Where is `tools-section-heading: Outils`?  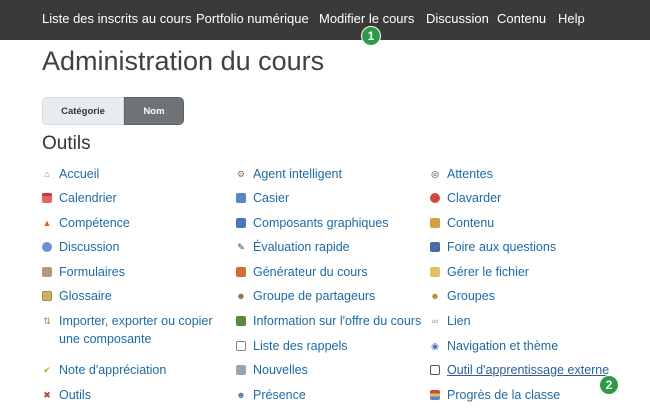
tools-section-heading: Outils is located at coordinates (66, 143).